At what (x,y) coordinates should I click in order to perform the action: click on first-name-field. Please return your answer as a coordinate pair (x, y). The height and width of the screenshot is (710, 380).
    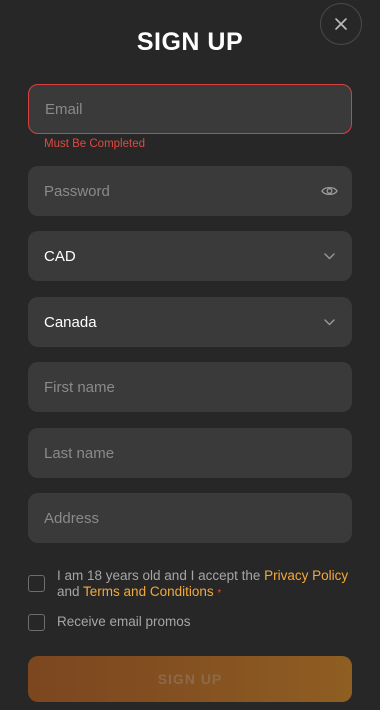
    Looking at the image, I should click on (190, 387).